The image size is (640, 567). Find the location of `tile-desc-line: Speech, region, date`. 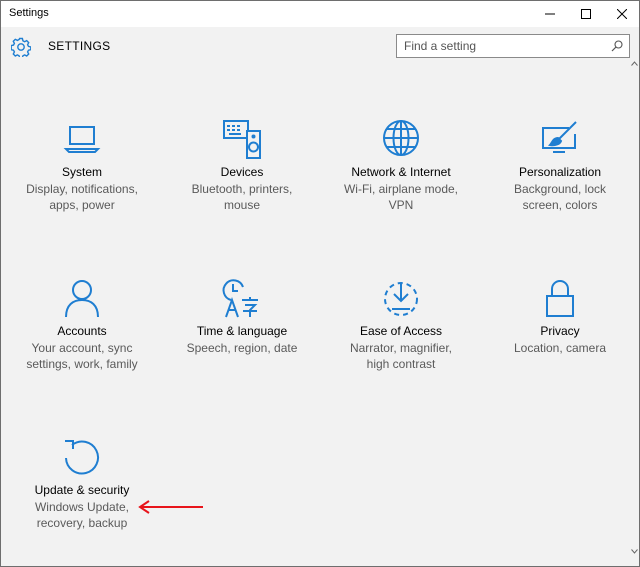

tile-desc-line: Speech, region, date is located at coordinates (242, 348).